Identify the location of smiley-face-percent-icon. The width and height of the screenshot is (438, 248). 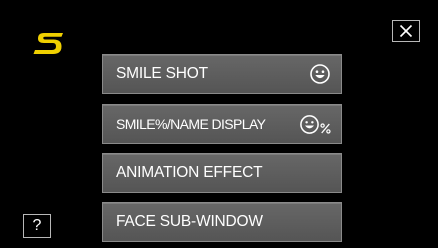
(315, 124).